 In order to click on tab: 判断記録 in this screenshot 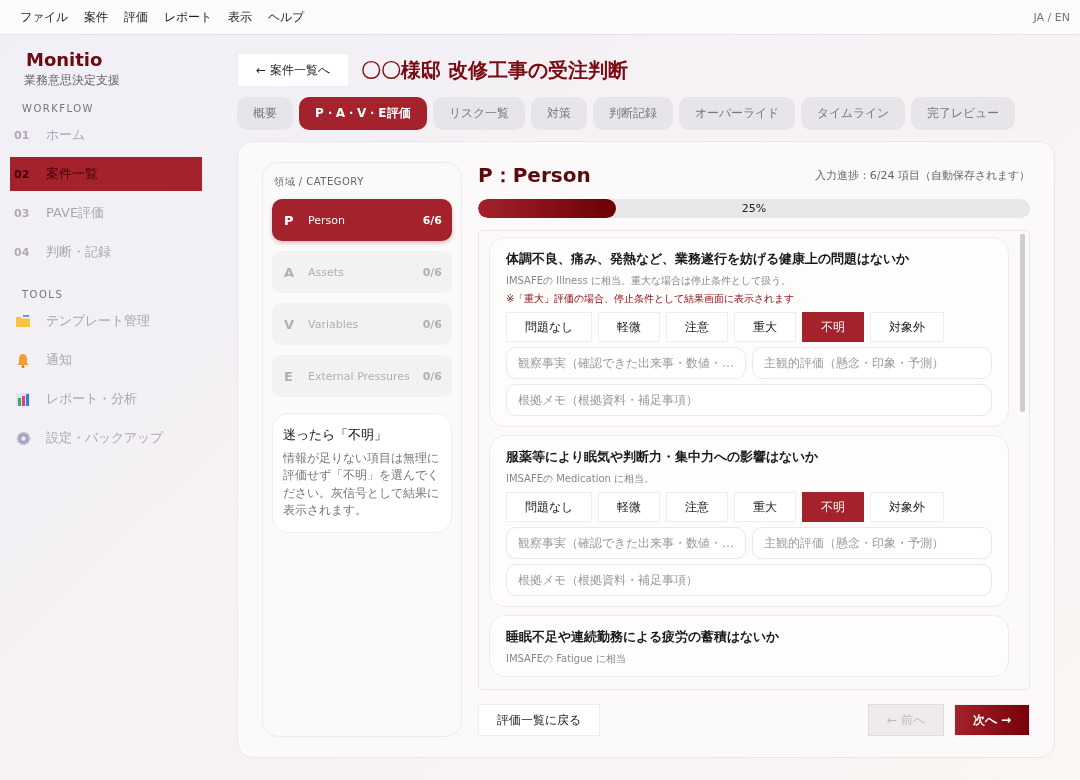, I will do `click(632, 113)`.